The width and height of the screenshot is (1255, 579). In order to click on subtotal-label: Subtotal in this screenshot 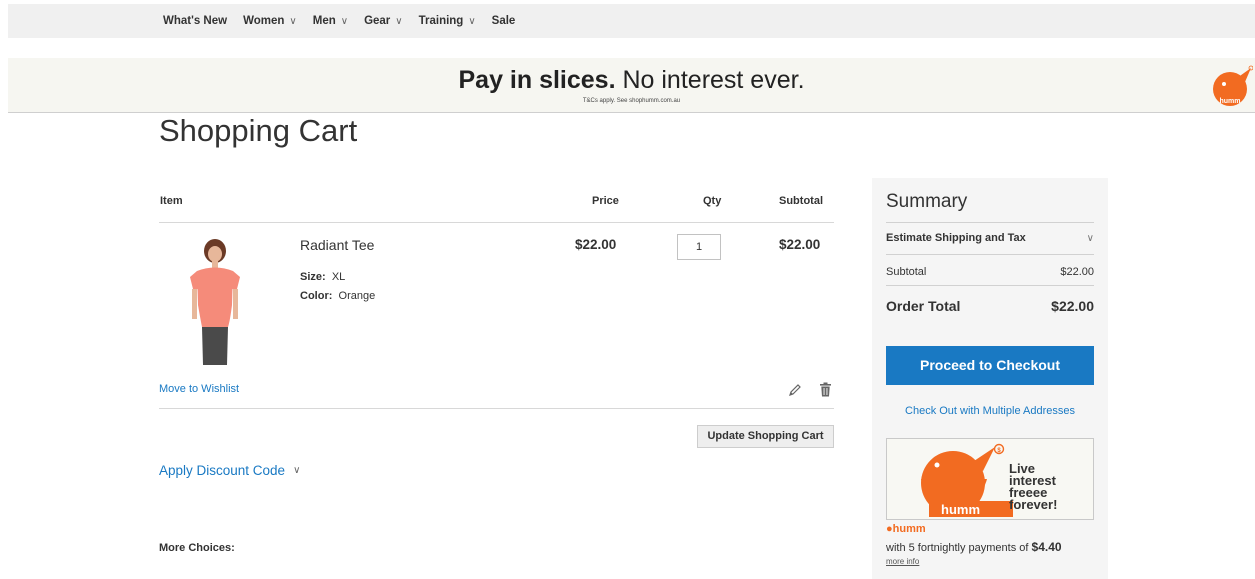, I will do `click(906, 272)`.